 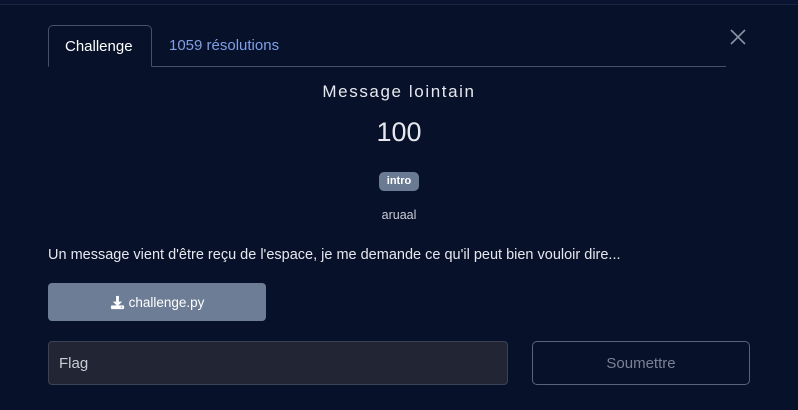 What do you see at coordinates (399, 91) in the screenshot?
I see `challenge-title: Message lointain` at bounding box center [399, 91].